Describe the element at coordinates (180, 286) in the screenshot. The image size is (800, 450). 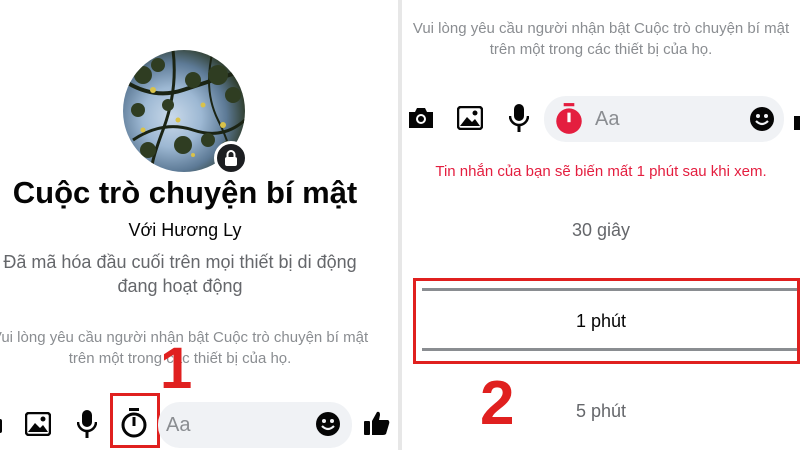
I see `encryption-line-2: đang hoạt động` at that location.